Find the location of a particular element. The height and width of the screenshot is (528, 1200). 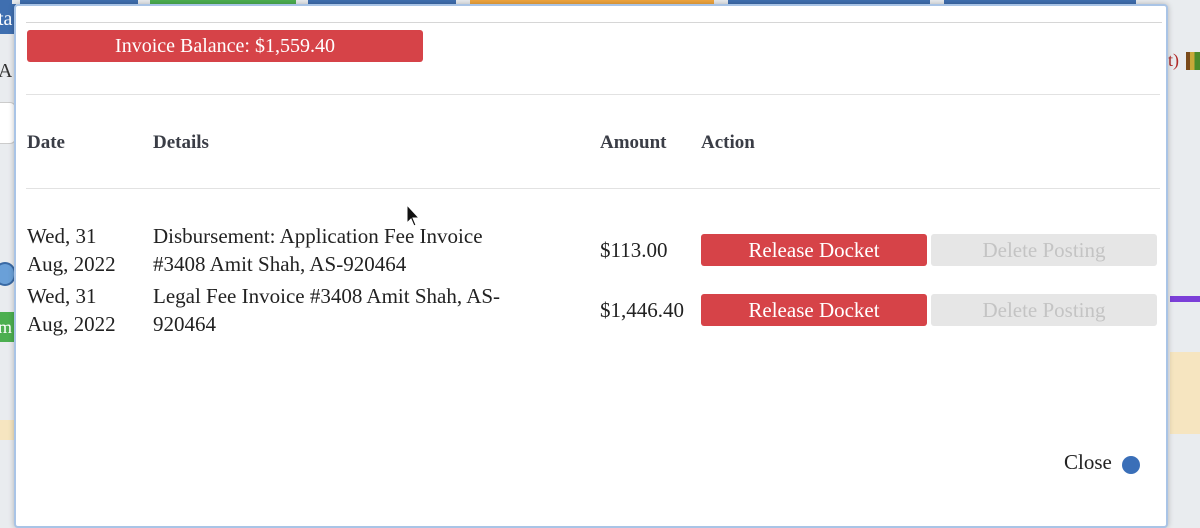

row-details-line2: #3408 Amit Shah, AS-920464 is located at coordinates (280, 264).